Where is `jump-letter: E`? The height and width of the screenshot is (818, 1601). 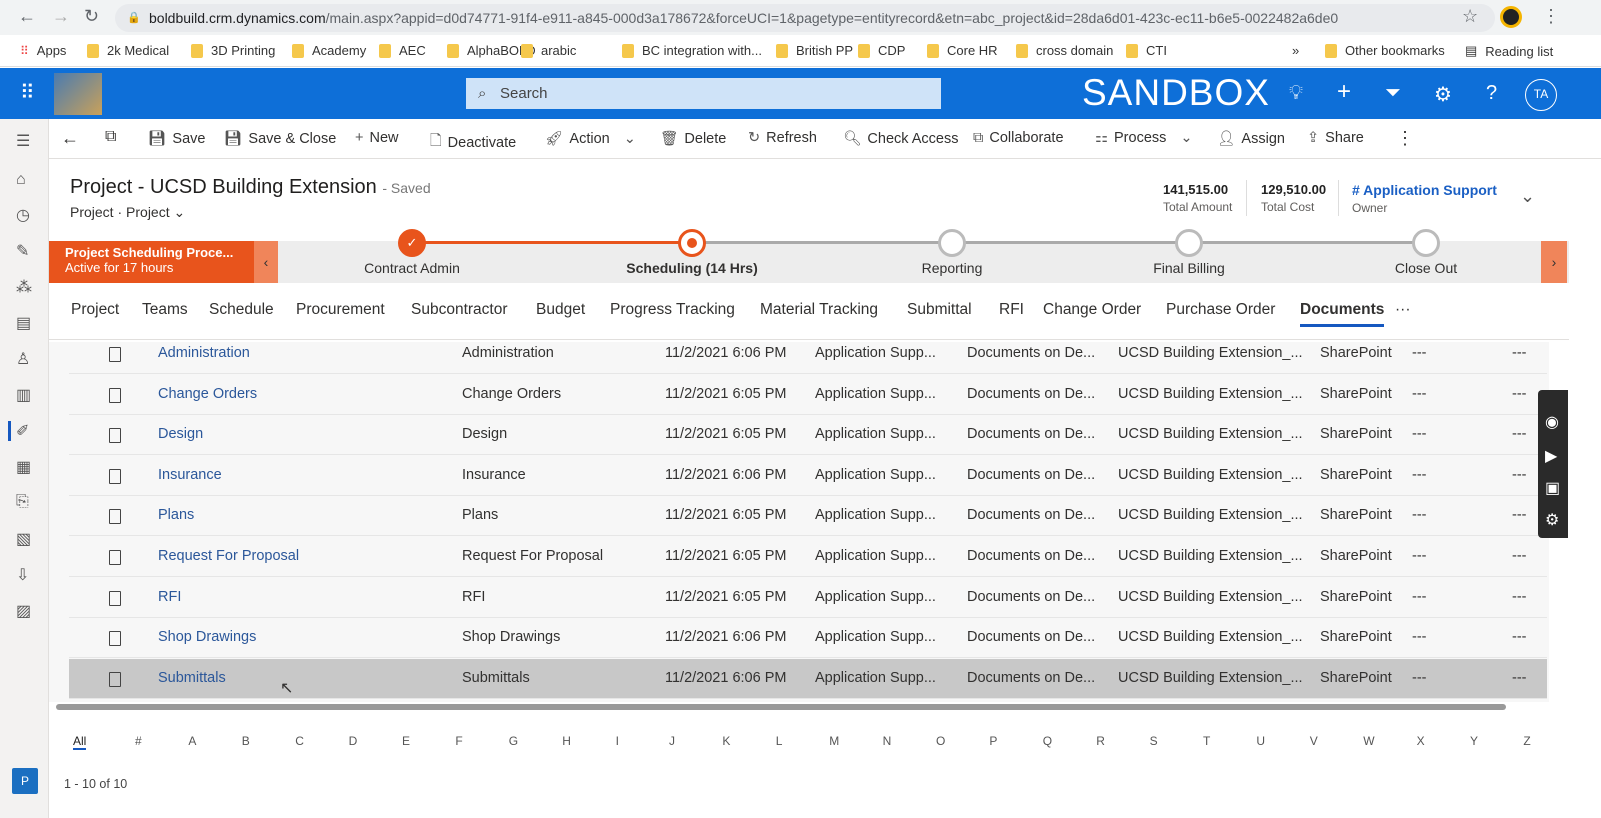
jump-letter: E is located at coordinates (406, 741).